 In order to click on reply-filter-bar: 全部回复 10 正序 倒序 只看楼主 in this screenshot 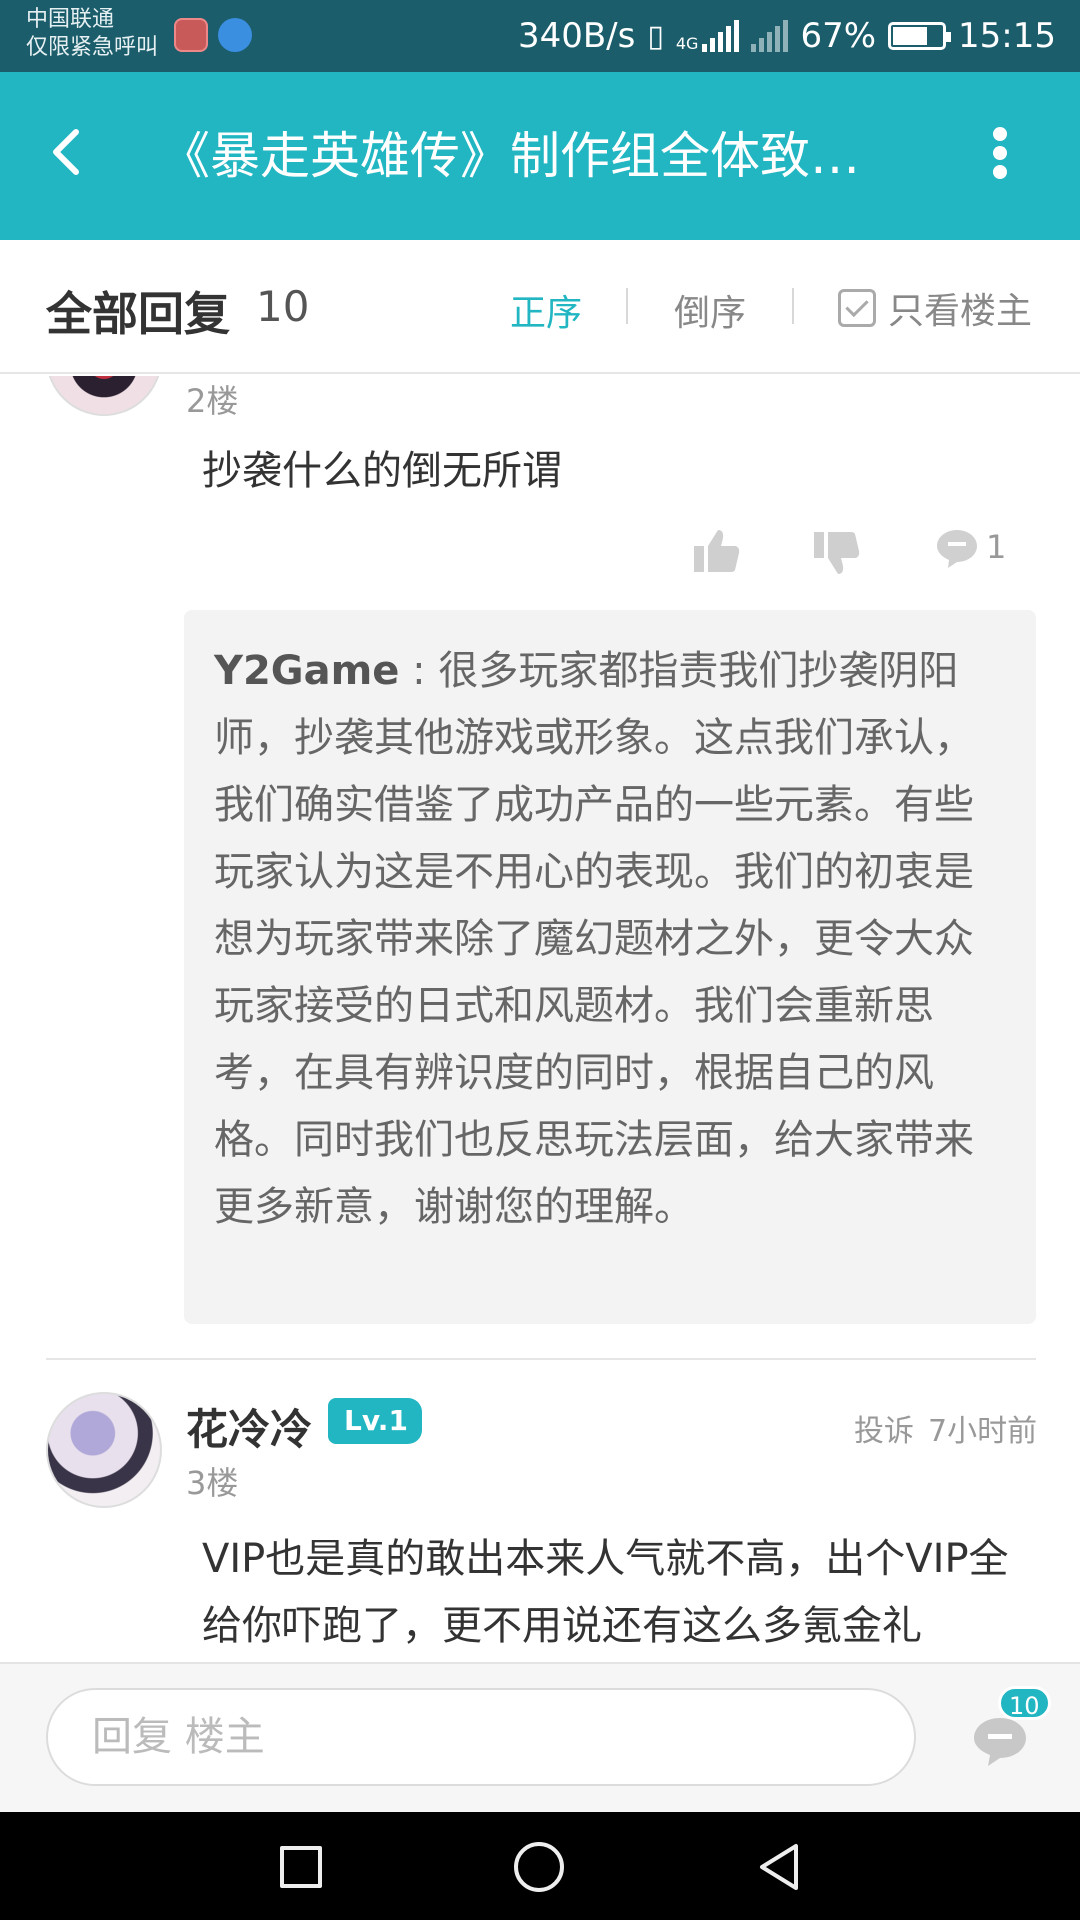, I will do `click(540, 307)`.